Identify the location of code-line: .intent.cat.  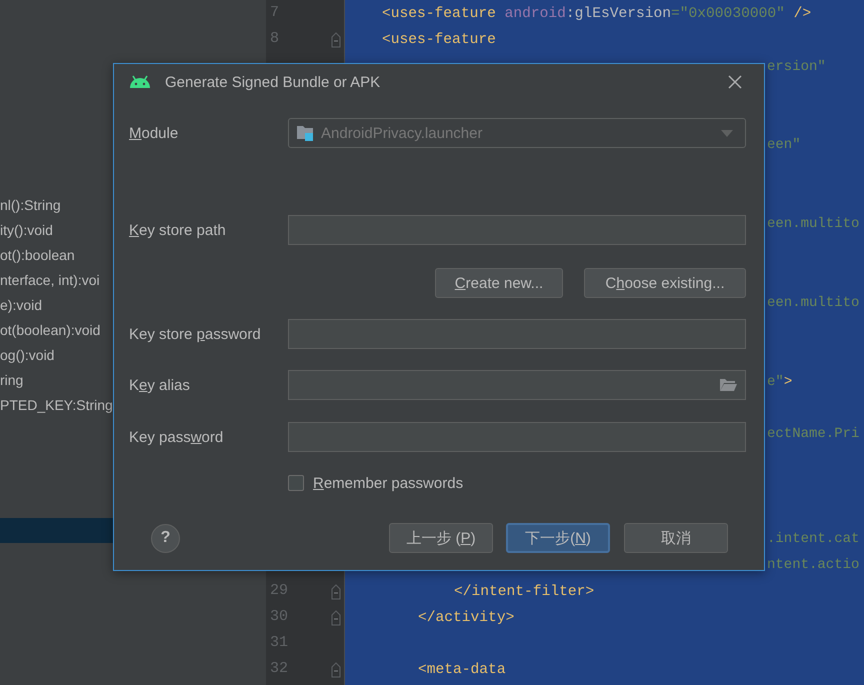
(813, 539).